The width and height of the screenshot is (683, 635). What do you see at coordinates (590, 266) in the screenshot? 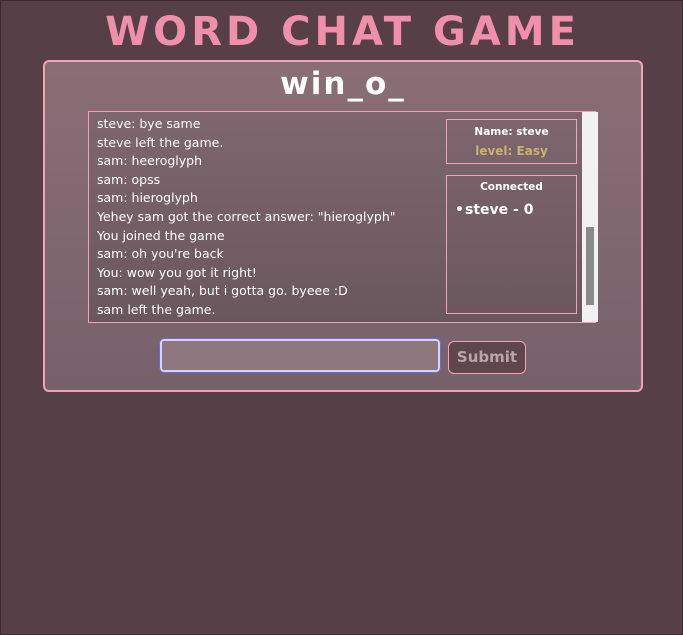
I see `scrollbar-thumb` at bounding box center [590, 266].